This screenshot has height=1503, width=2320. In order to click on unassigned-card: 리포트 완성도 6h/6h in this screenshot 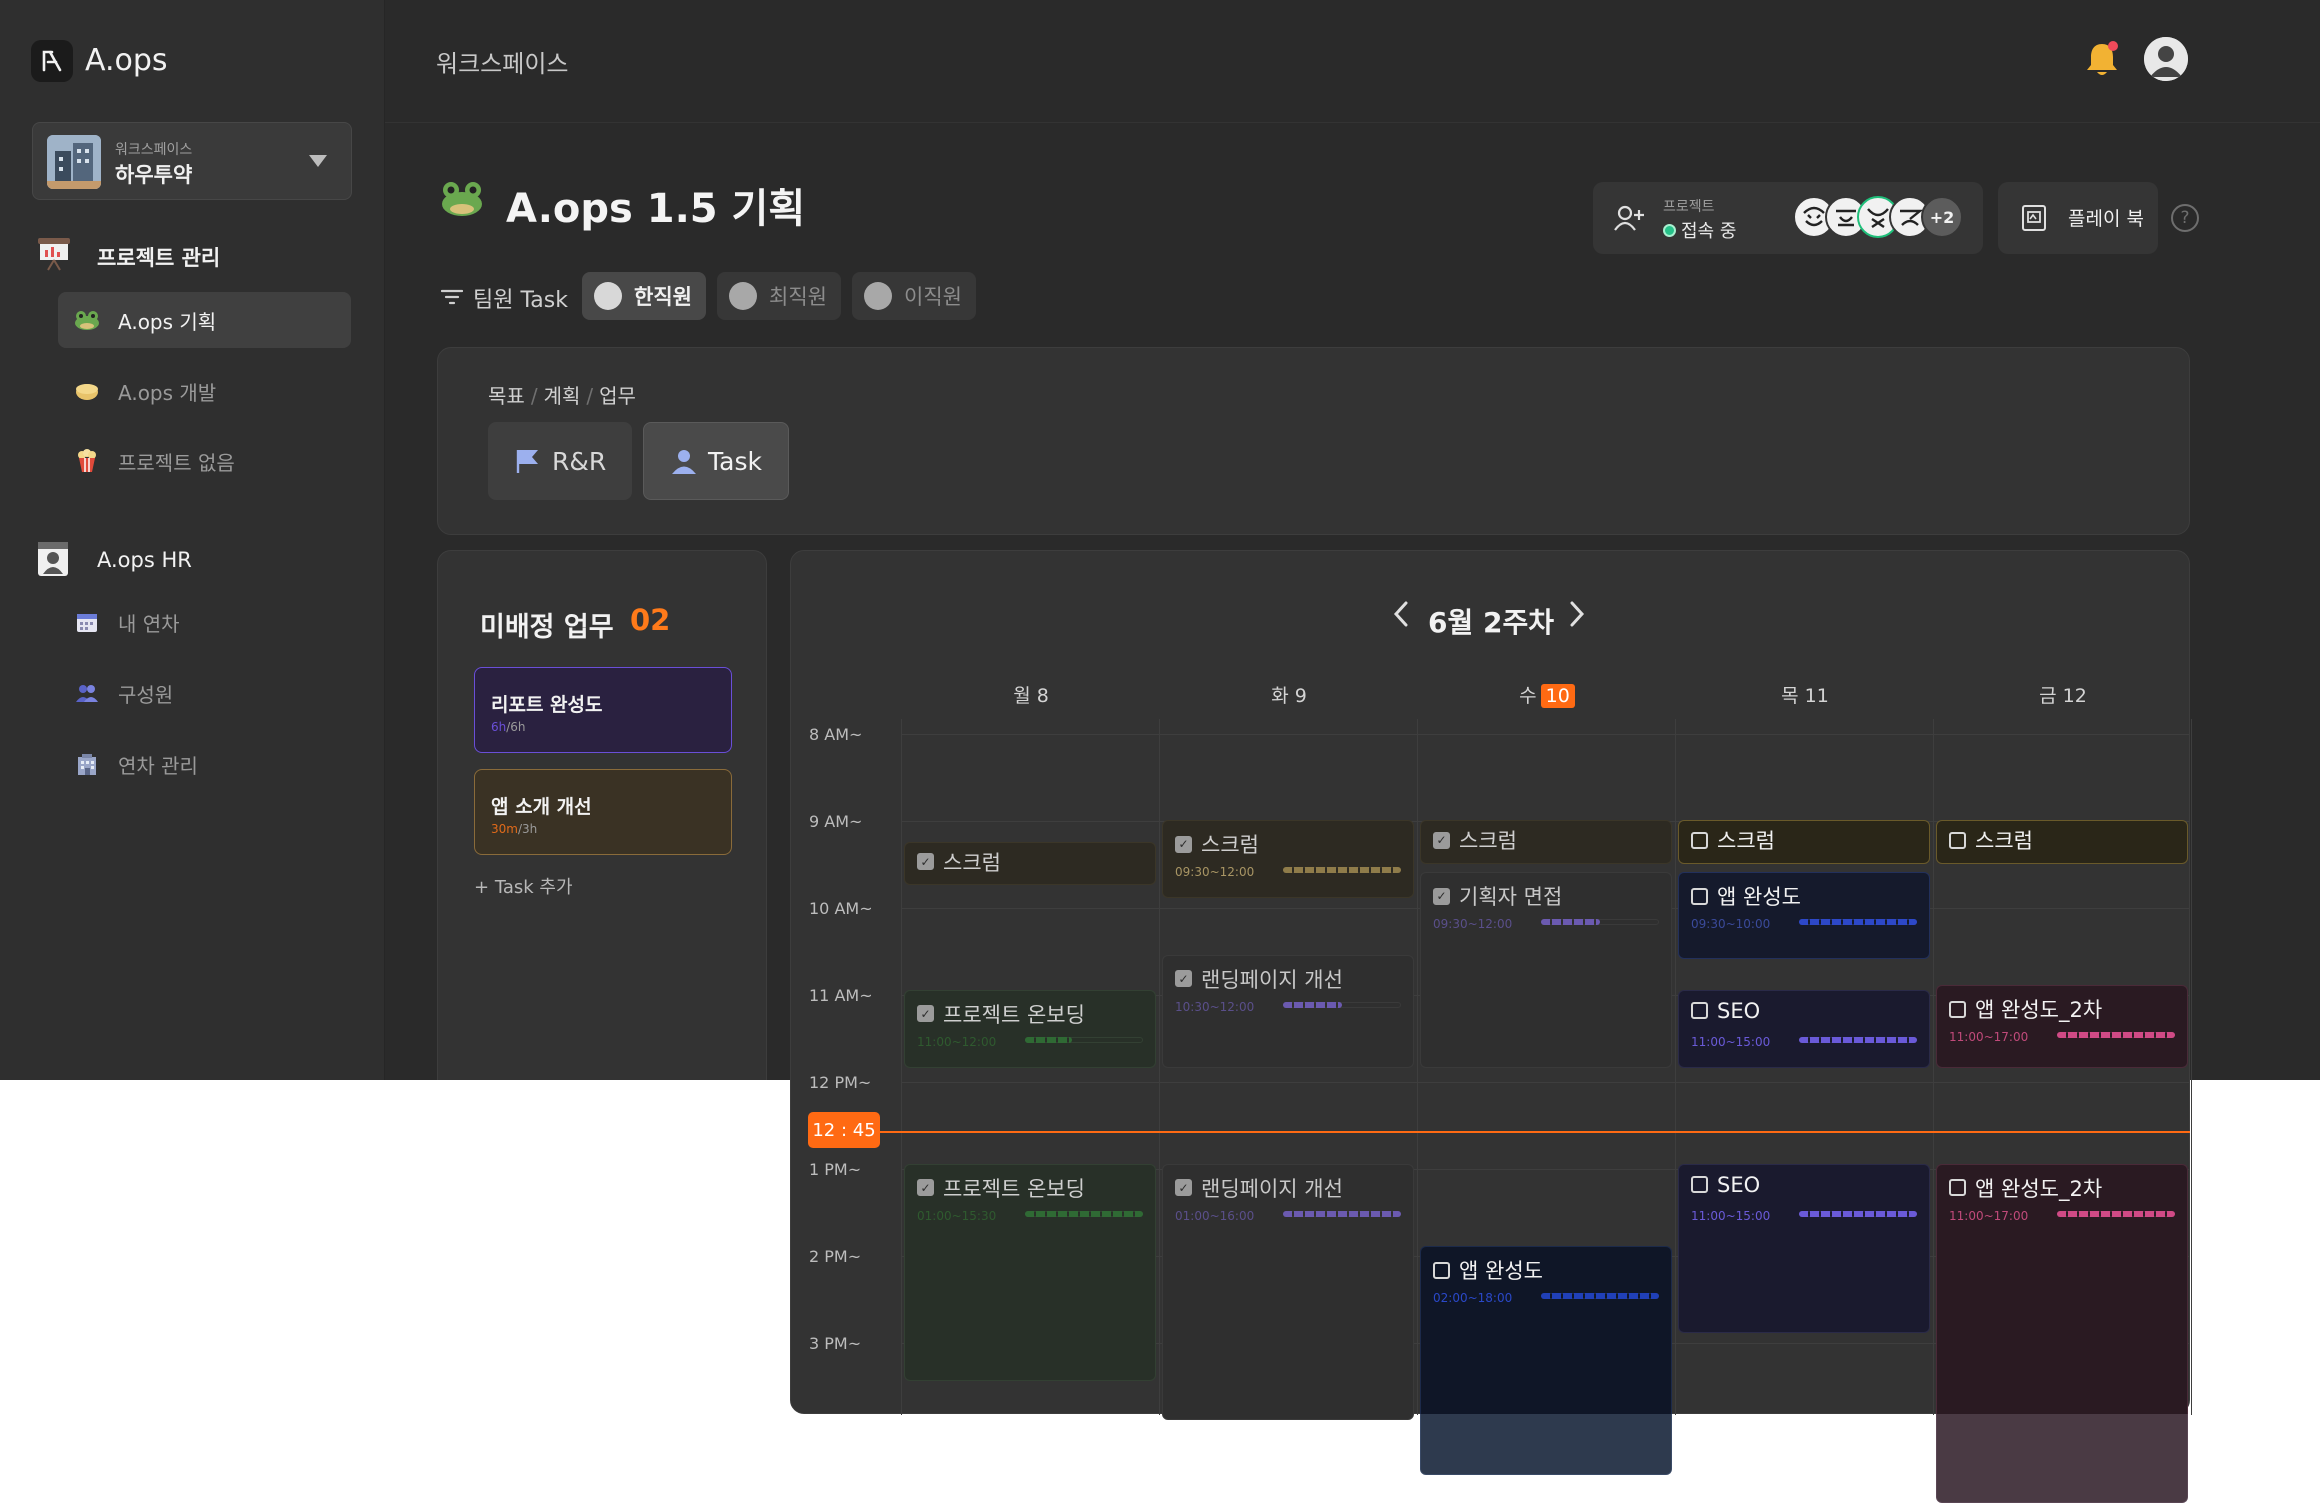, I will do `click(603, 710)`.